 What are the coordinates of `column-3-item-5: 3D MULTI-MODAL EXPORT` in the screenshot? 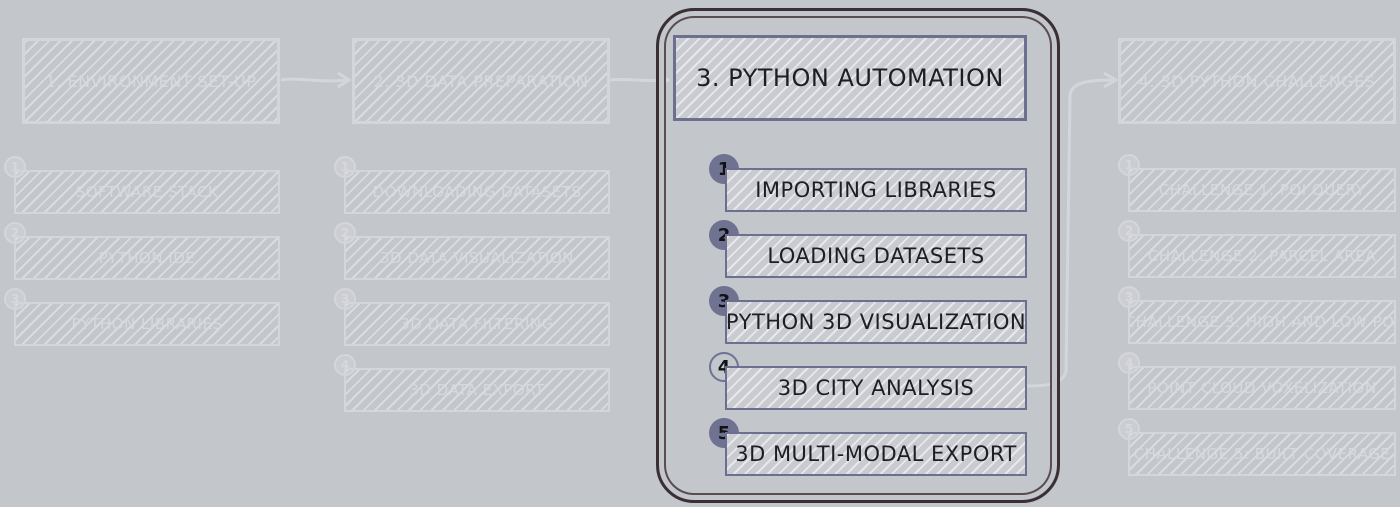 It's located at (876, 454).